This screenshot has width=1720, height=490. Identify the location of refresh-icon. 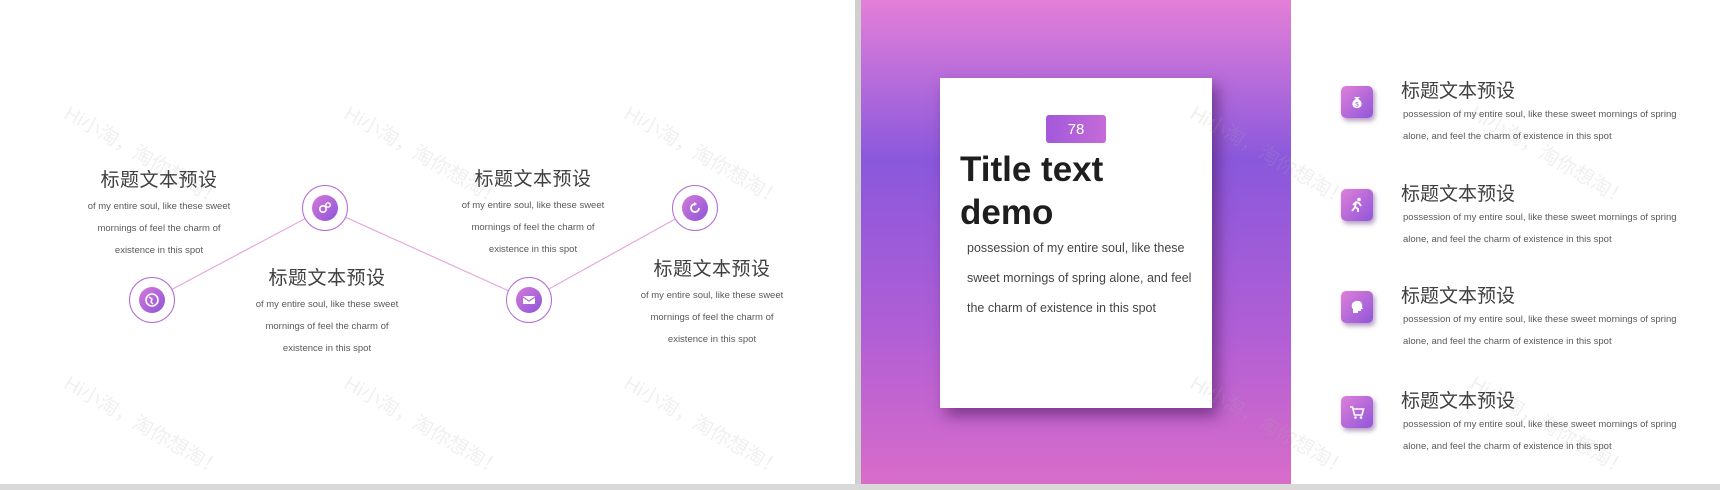
(695, 208).